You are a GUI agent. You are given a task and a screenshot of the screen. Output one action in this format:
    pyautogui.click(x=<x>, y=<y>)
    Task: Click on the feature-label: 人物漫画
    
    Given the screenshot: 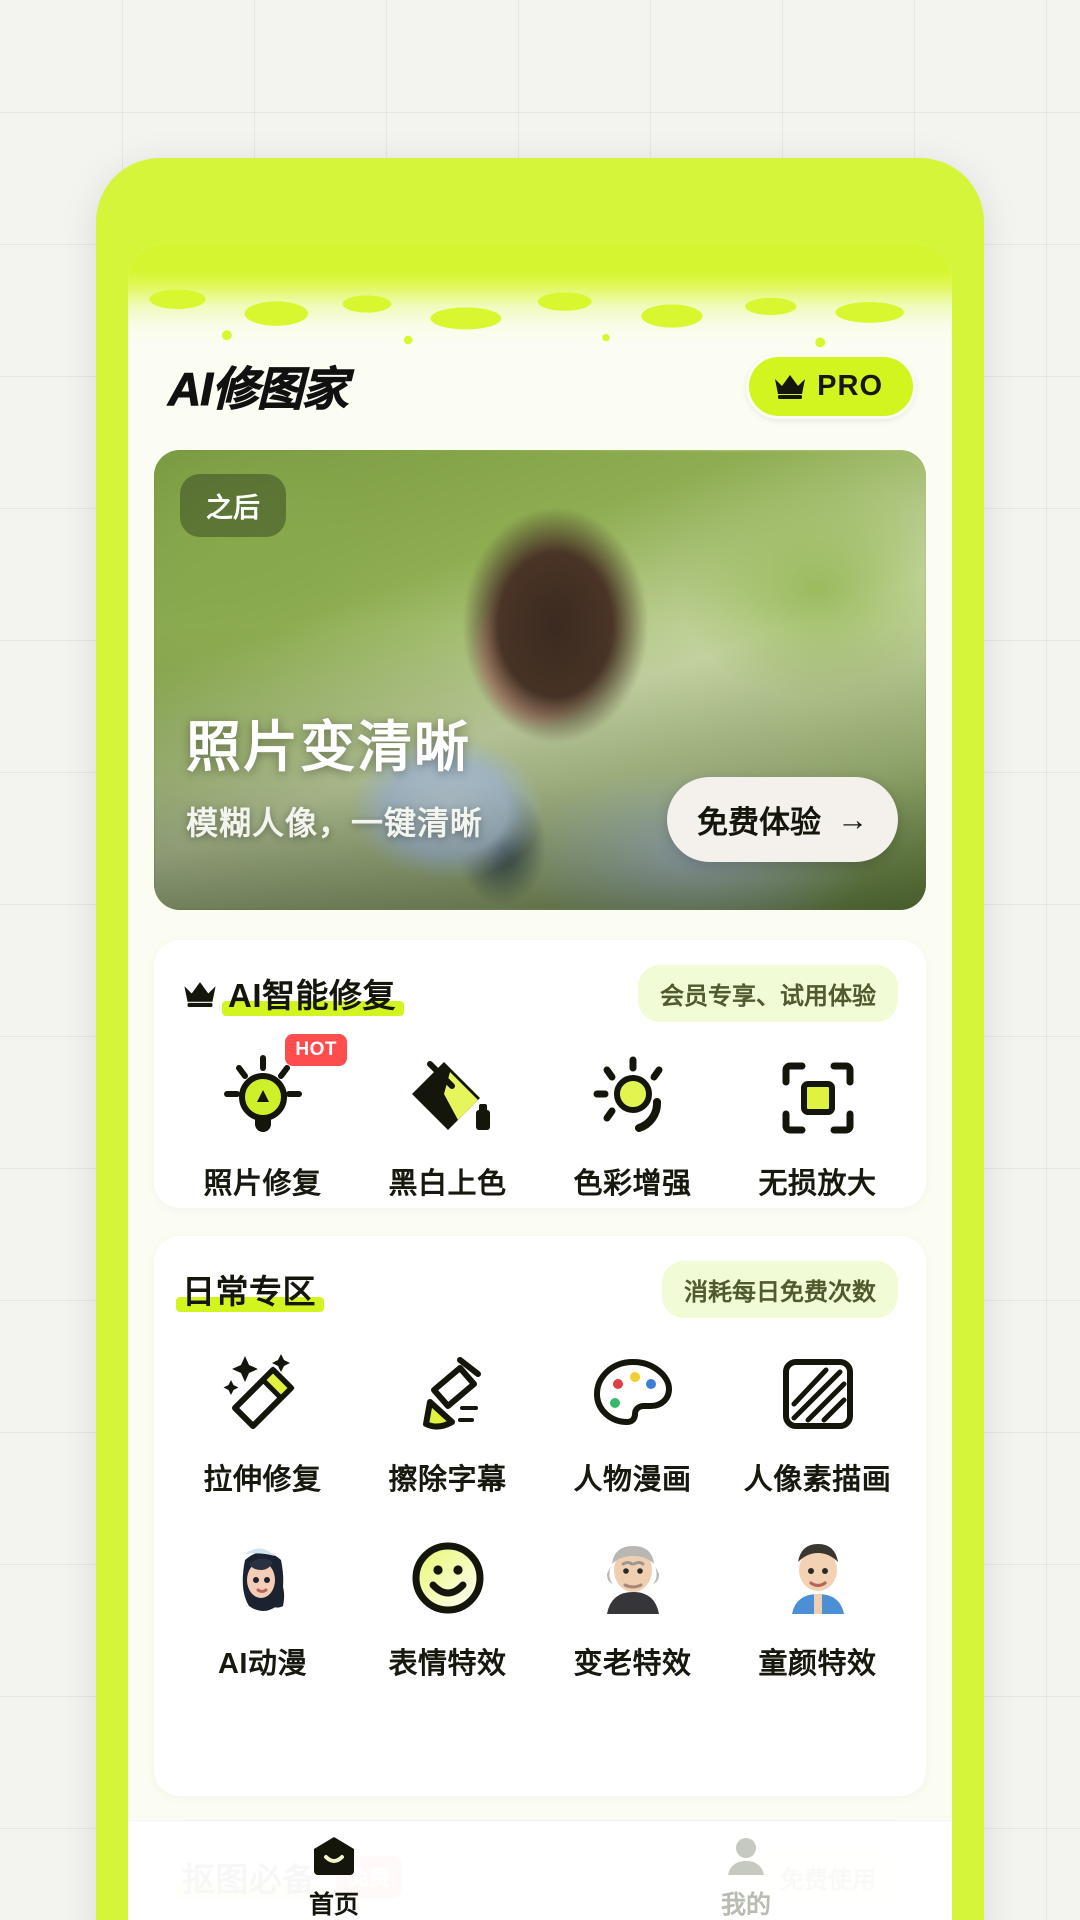 What is the action you would take?
    pyautogui.click(x=632, y=1480)
    